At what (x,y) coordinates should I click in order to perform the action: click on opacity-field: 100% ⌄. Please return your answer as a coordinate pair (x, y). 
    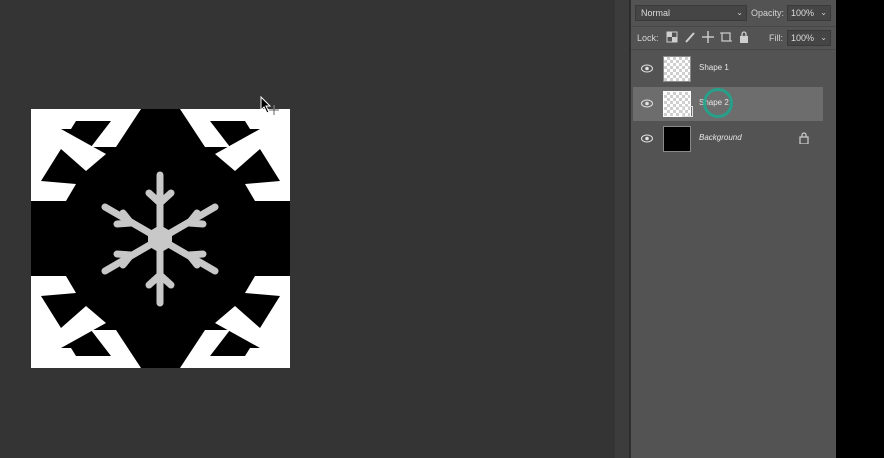
    Looking at the image, I should click on (809, 13).